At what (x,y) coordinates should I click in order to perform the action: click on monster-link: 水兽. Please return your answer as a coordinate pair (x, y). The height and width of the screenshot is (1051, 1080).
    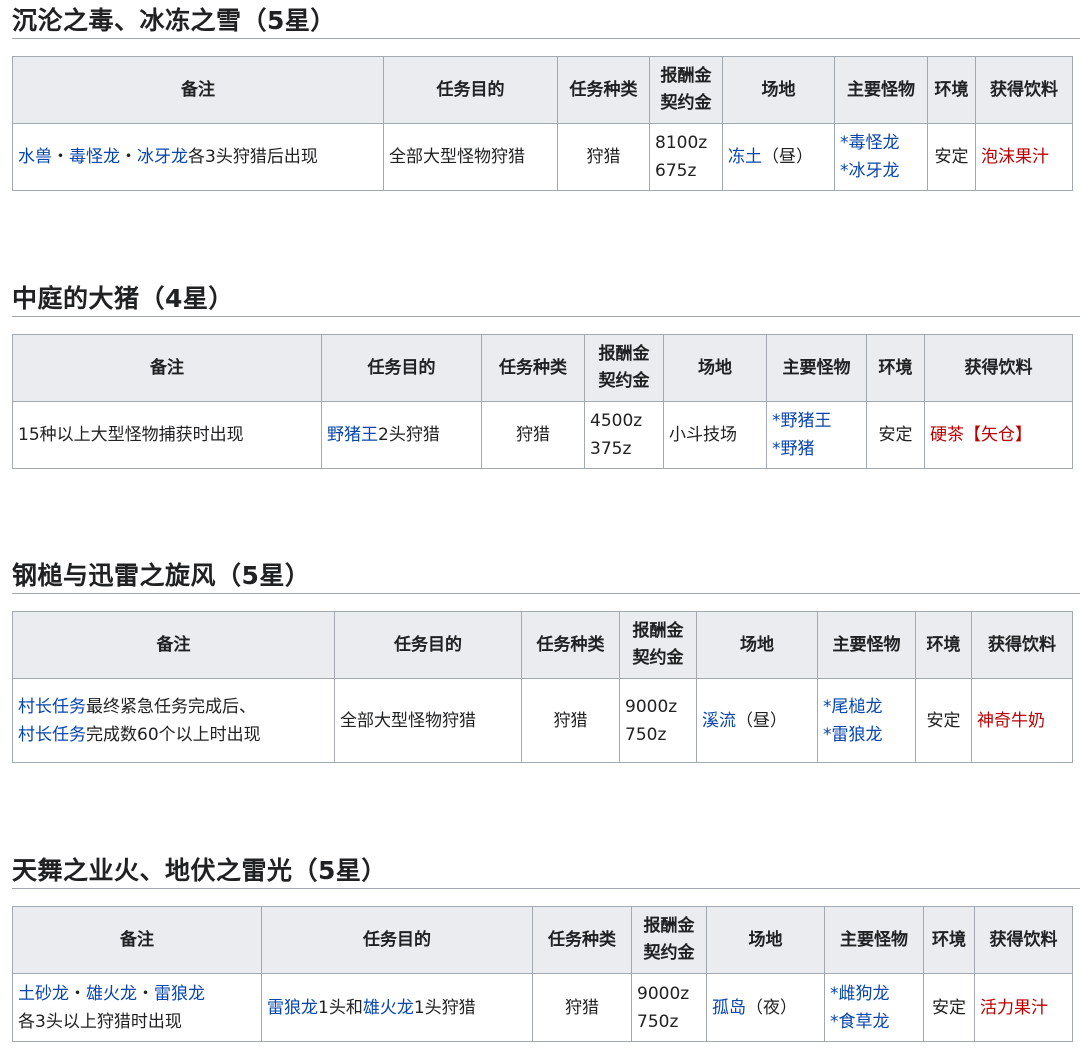
    Looking at the image, I should click on (35, 157).